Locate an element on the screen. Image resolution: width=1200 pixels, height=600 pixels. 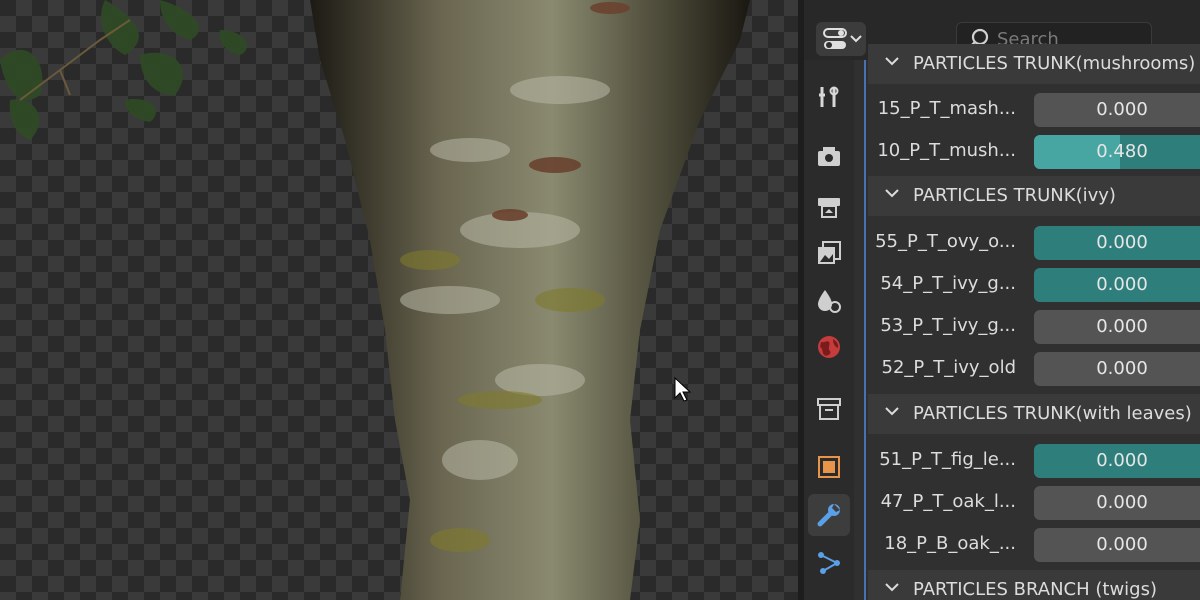
section-particles-trunk-with-leaves: PARTICLES TRUNK(with leaves) is located at coordinates (1034, 414).